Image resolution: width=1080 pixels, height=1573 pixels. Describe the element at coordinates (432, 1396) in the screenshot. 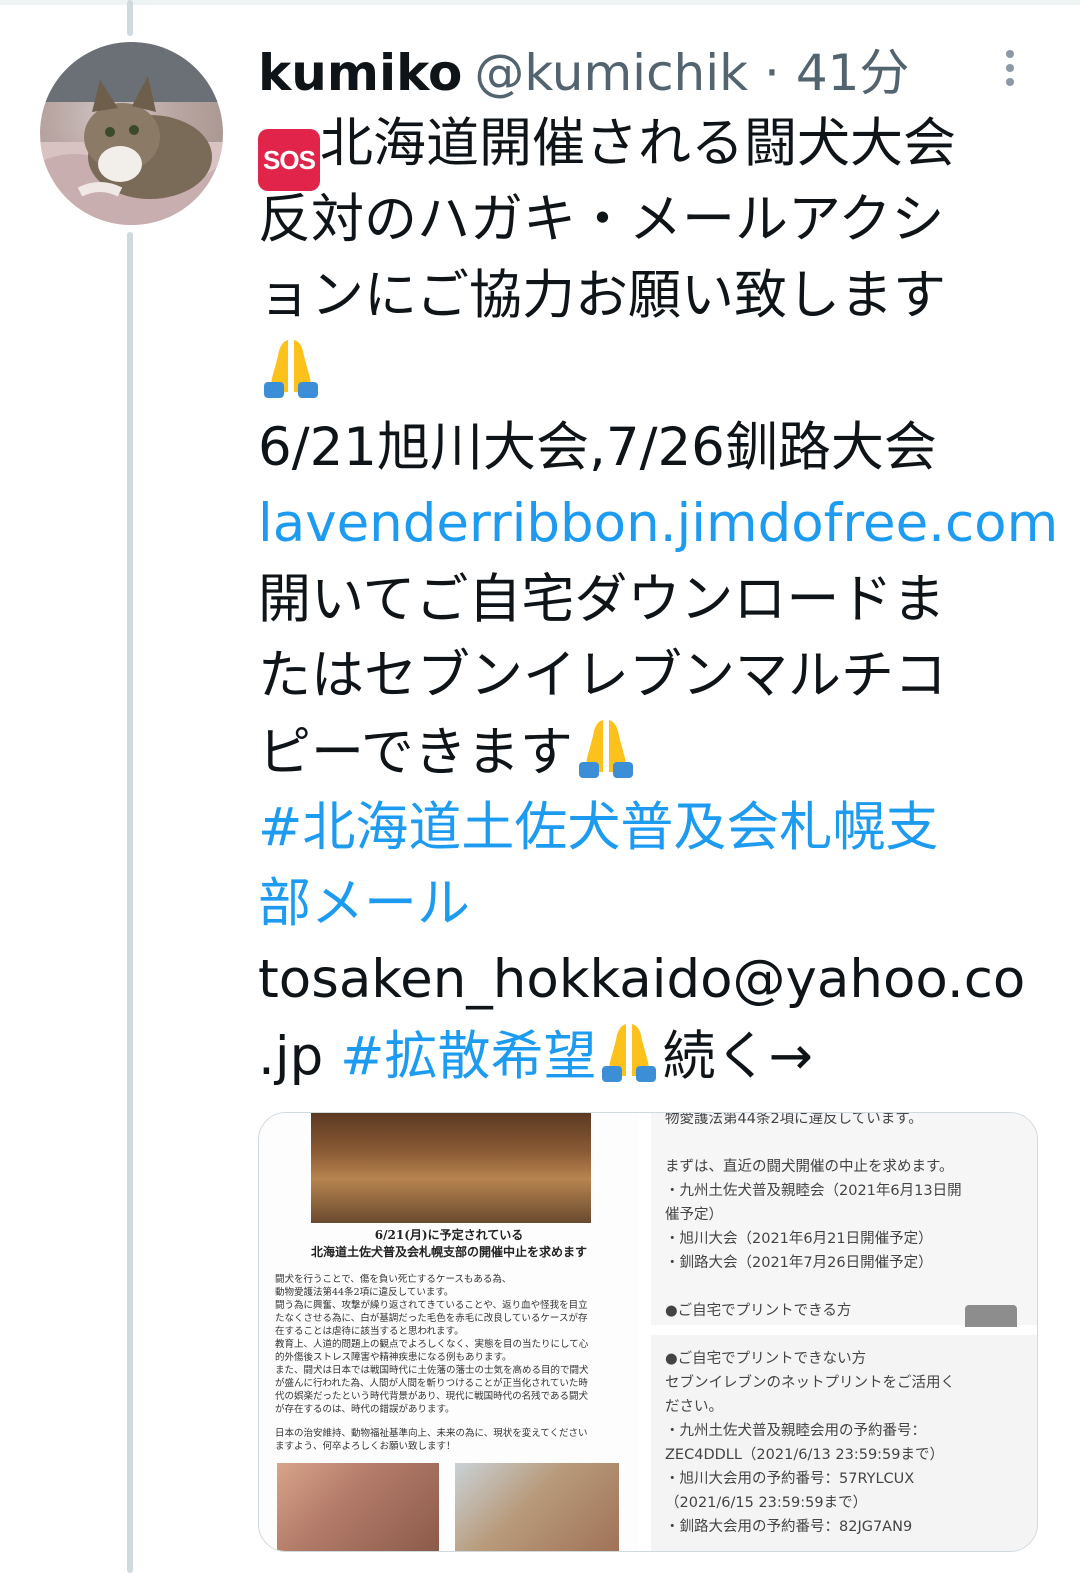

I see `leaflet-line: 代の娯楽だったという時代背景があり、現代に戦国時代の名残である闘犬` at that location.